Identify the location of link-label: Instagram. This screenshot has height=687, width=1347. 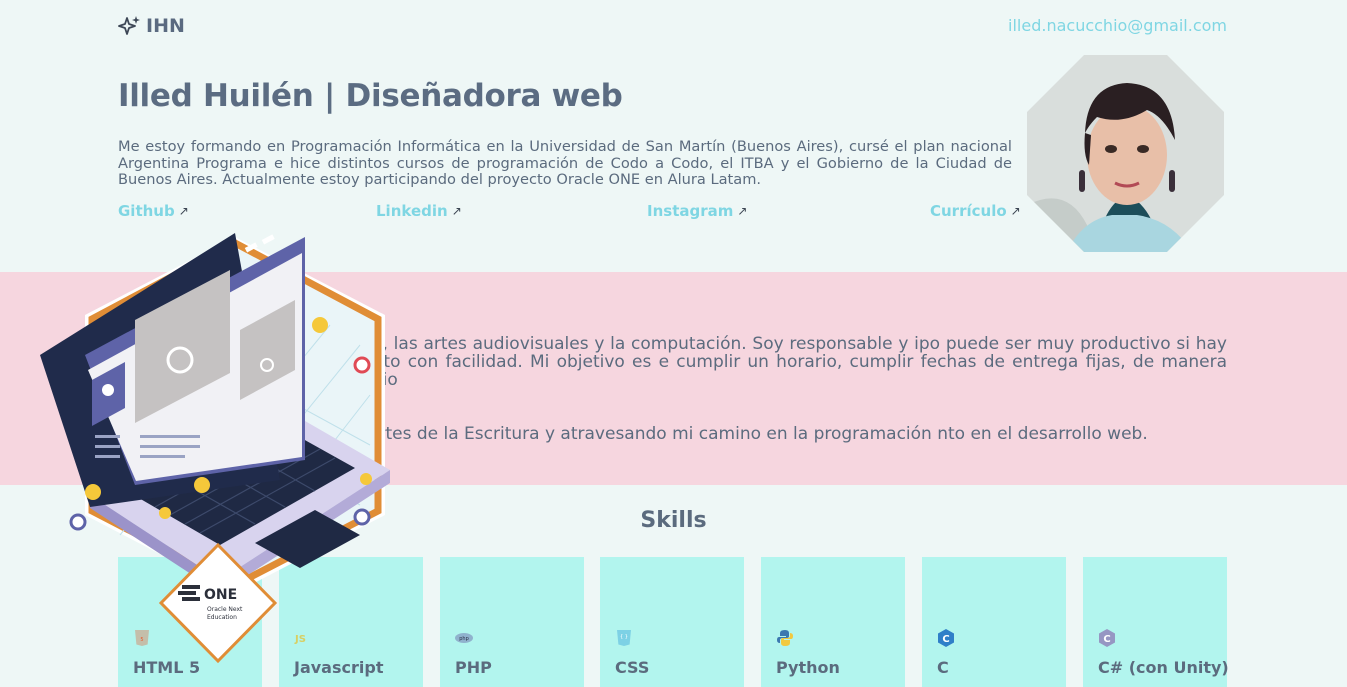
(690, 211).